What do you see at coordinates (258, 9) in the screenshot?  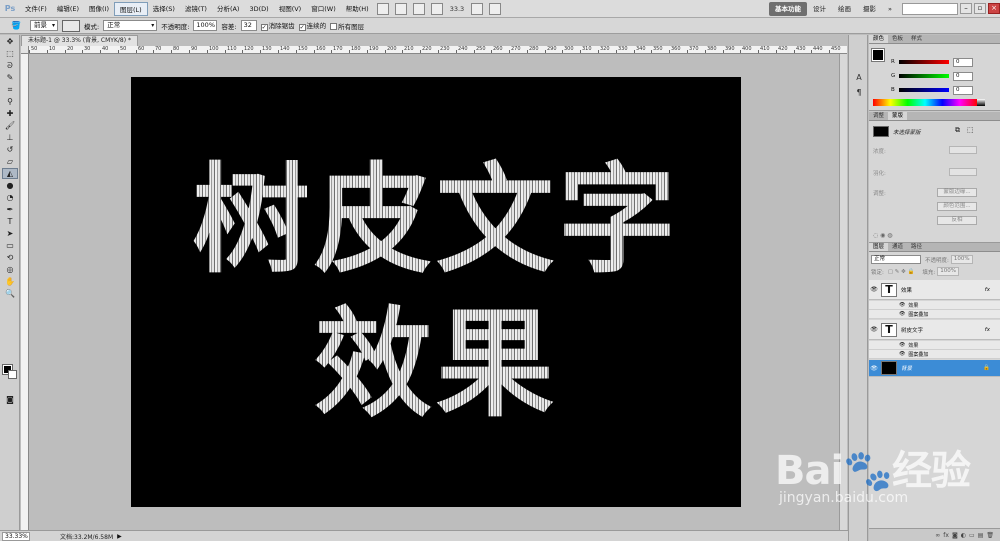 I see `menu-3d: 3D(D)` at bounding box center [258, 9].